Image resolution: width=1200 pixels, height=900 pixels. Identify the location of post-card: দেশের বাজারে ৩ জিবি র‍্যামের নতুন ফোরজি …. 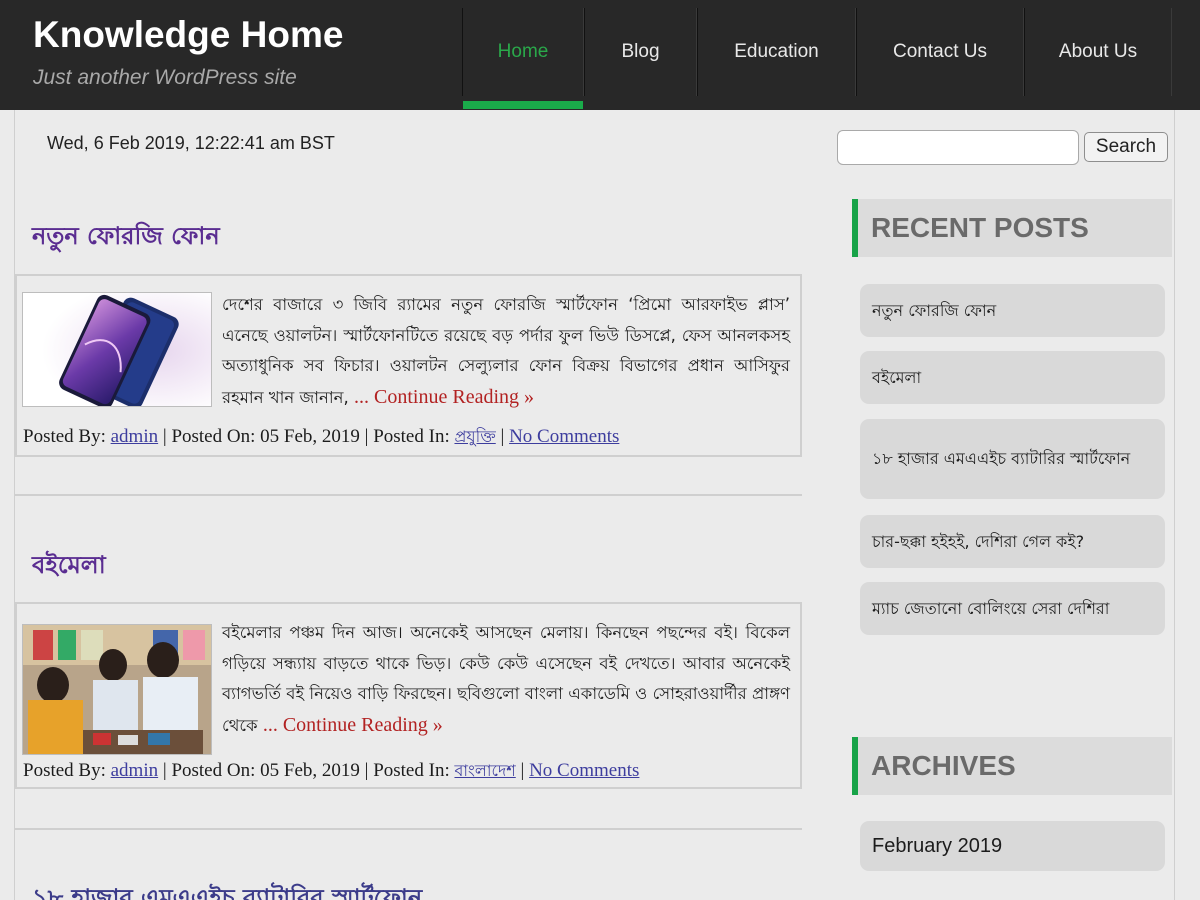
(408, 365).